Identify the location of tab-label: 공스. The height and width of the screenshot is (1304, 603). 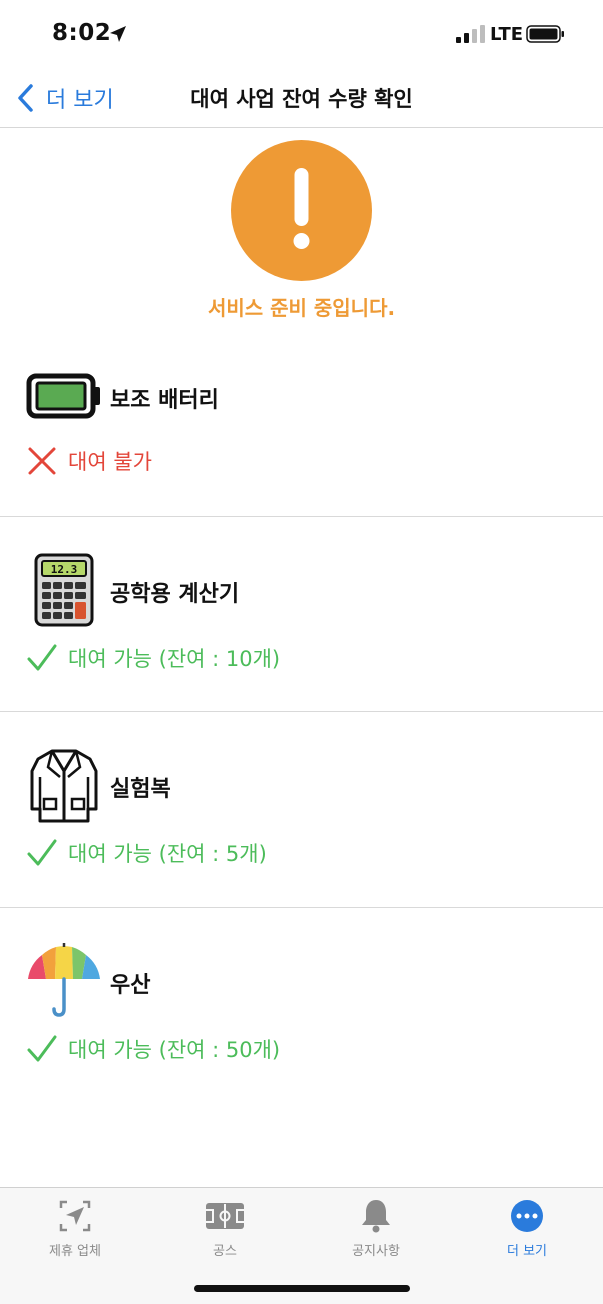
(225, 1251).